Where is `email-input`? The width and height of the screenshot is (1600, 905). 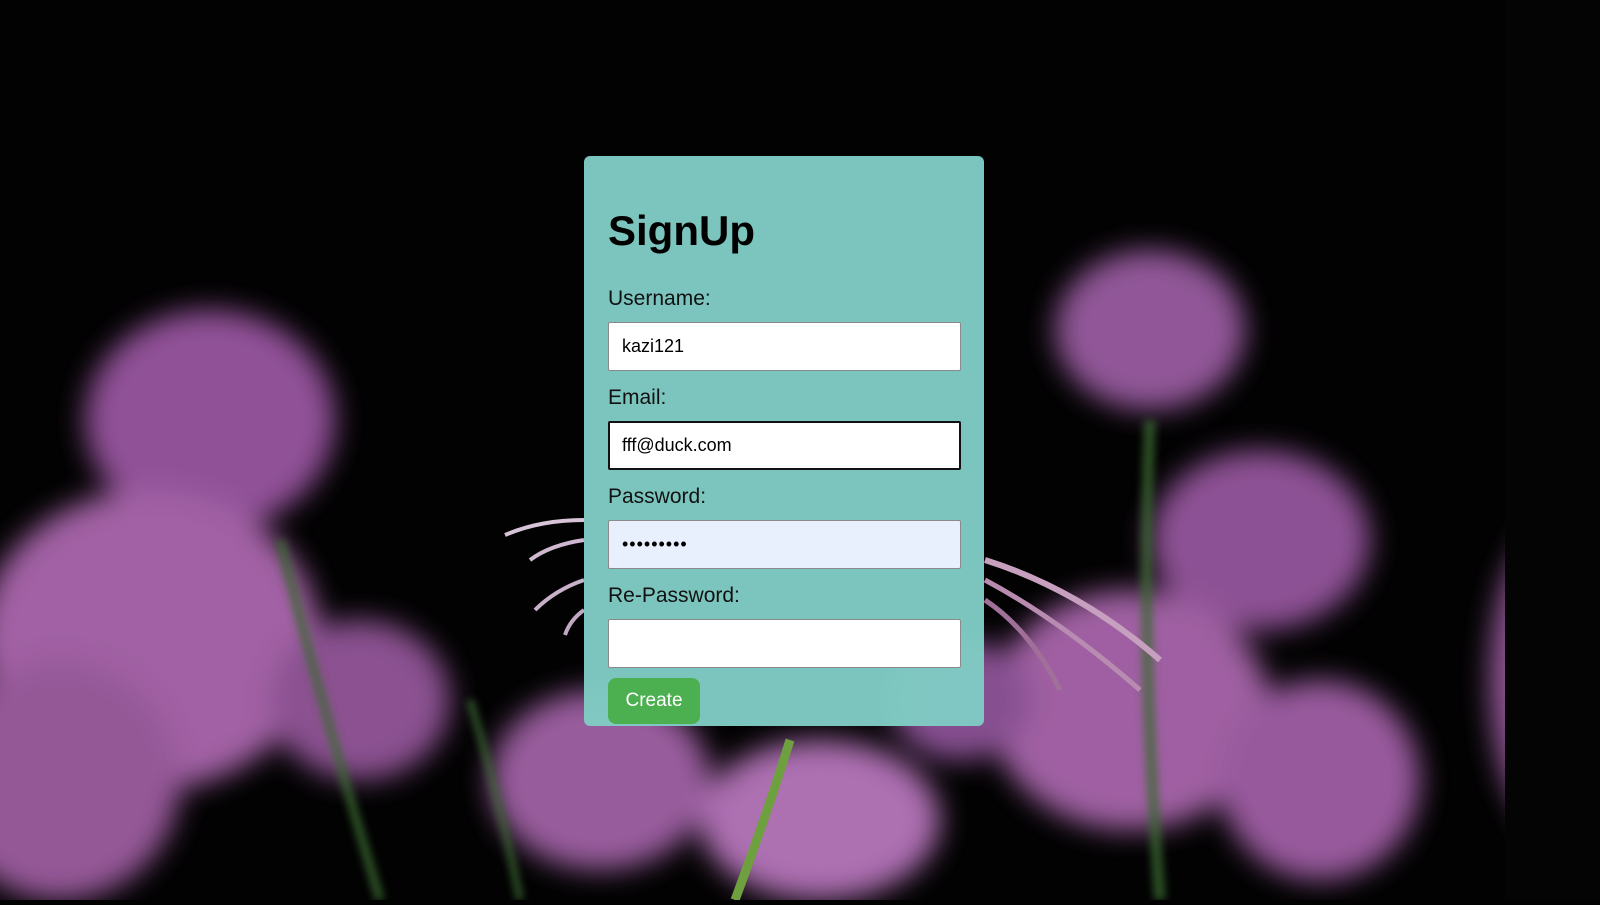 email-input is located at coordinates (784, 445).